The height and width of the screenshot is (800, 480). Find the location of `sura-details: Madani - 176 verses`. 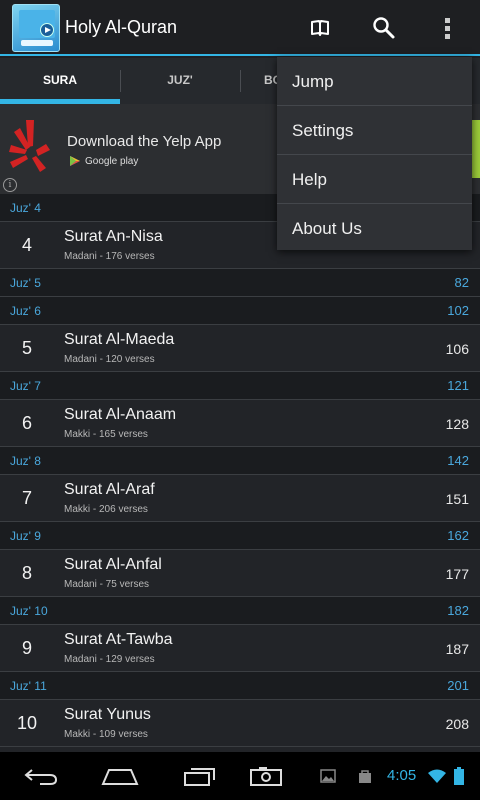

sura-details: Madani - 176 verses is located at coordinates (109, 256).